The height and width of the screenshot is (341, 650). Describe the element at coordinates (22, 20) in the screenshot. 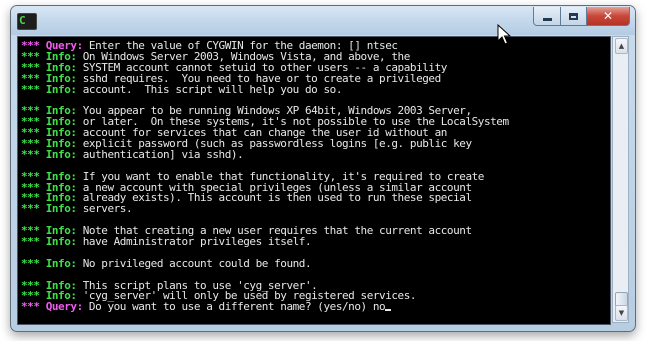

I see `app-icon-glyph: C` at that location.